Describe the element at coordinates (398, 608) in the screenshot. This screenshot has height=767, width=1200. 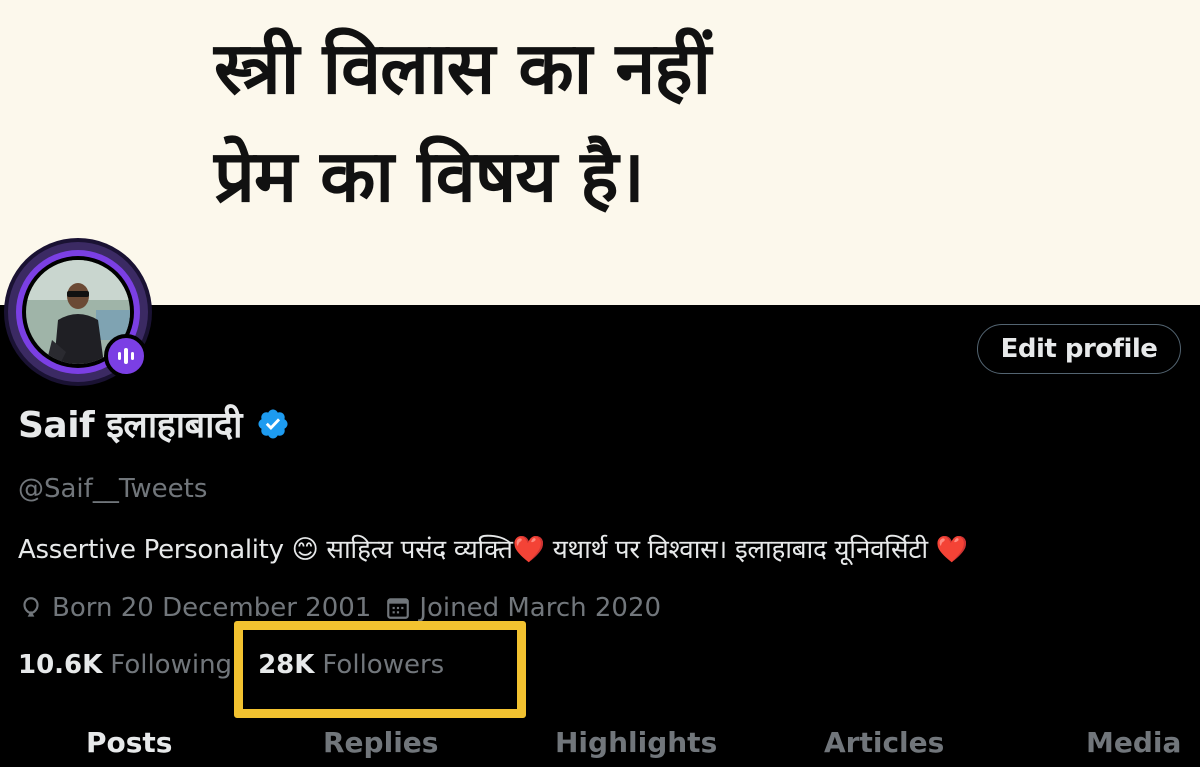
I see `calendar-icon` at that location.